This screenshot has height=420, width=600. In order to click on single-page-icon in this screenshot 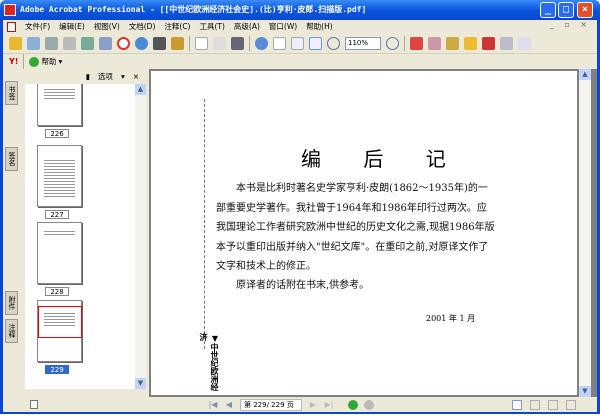, I will do `click(517, 404)`.